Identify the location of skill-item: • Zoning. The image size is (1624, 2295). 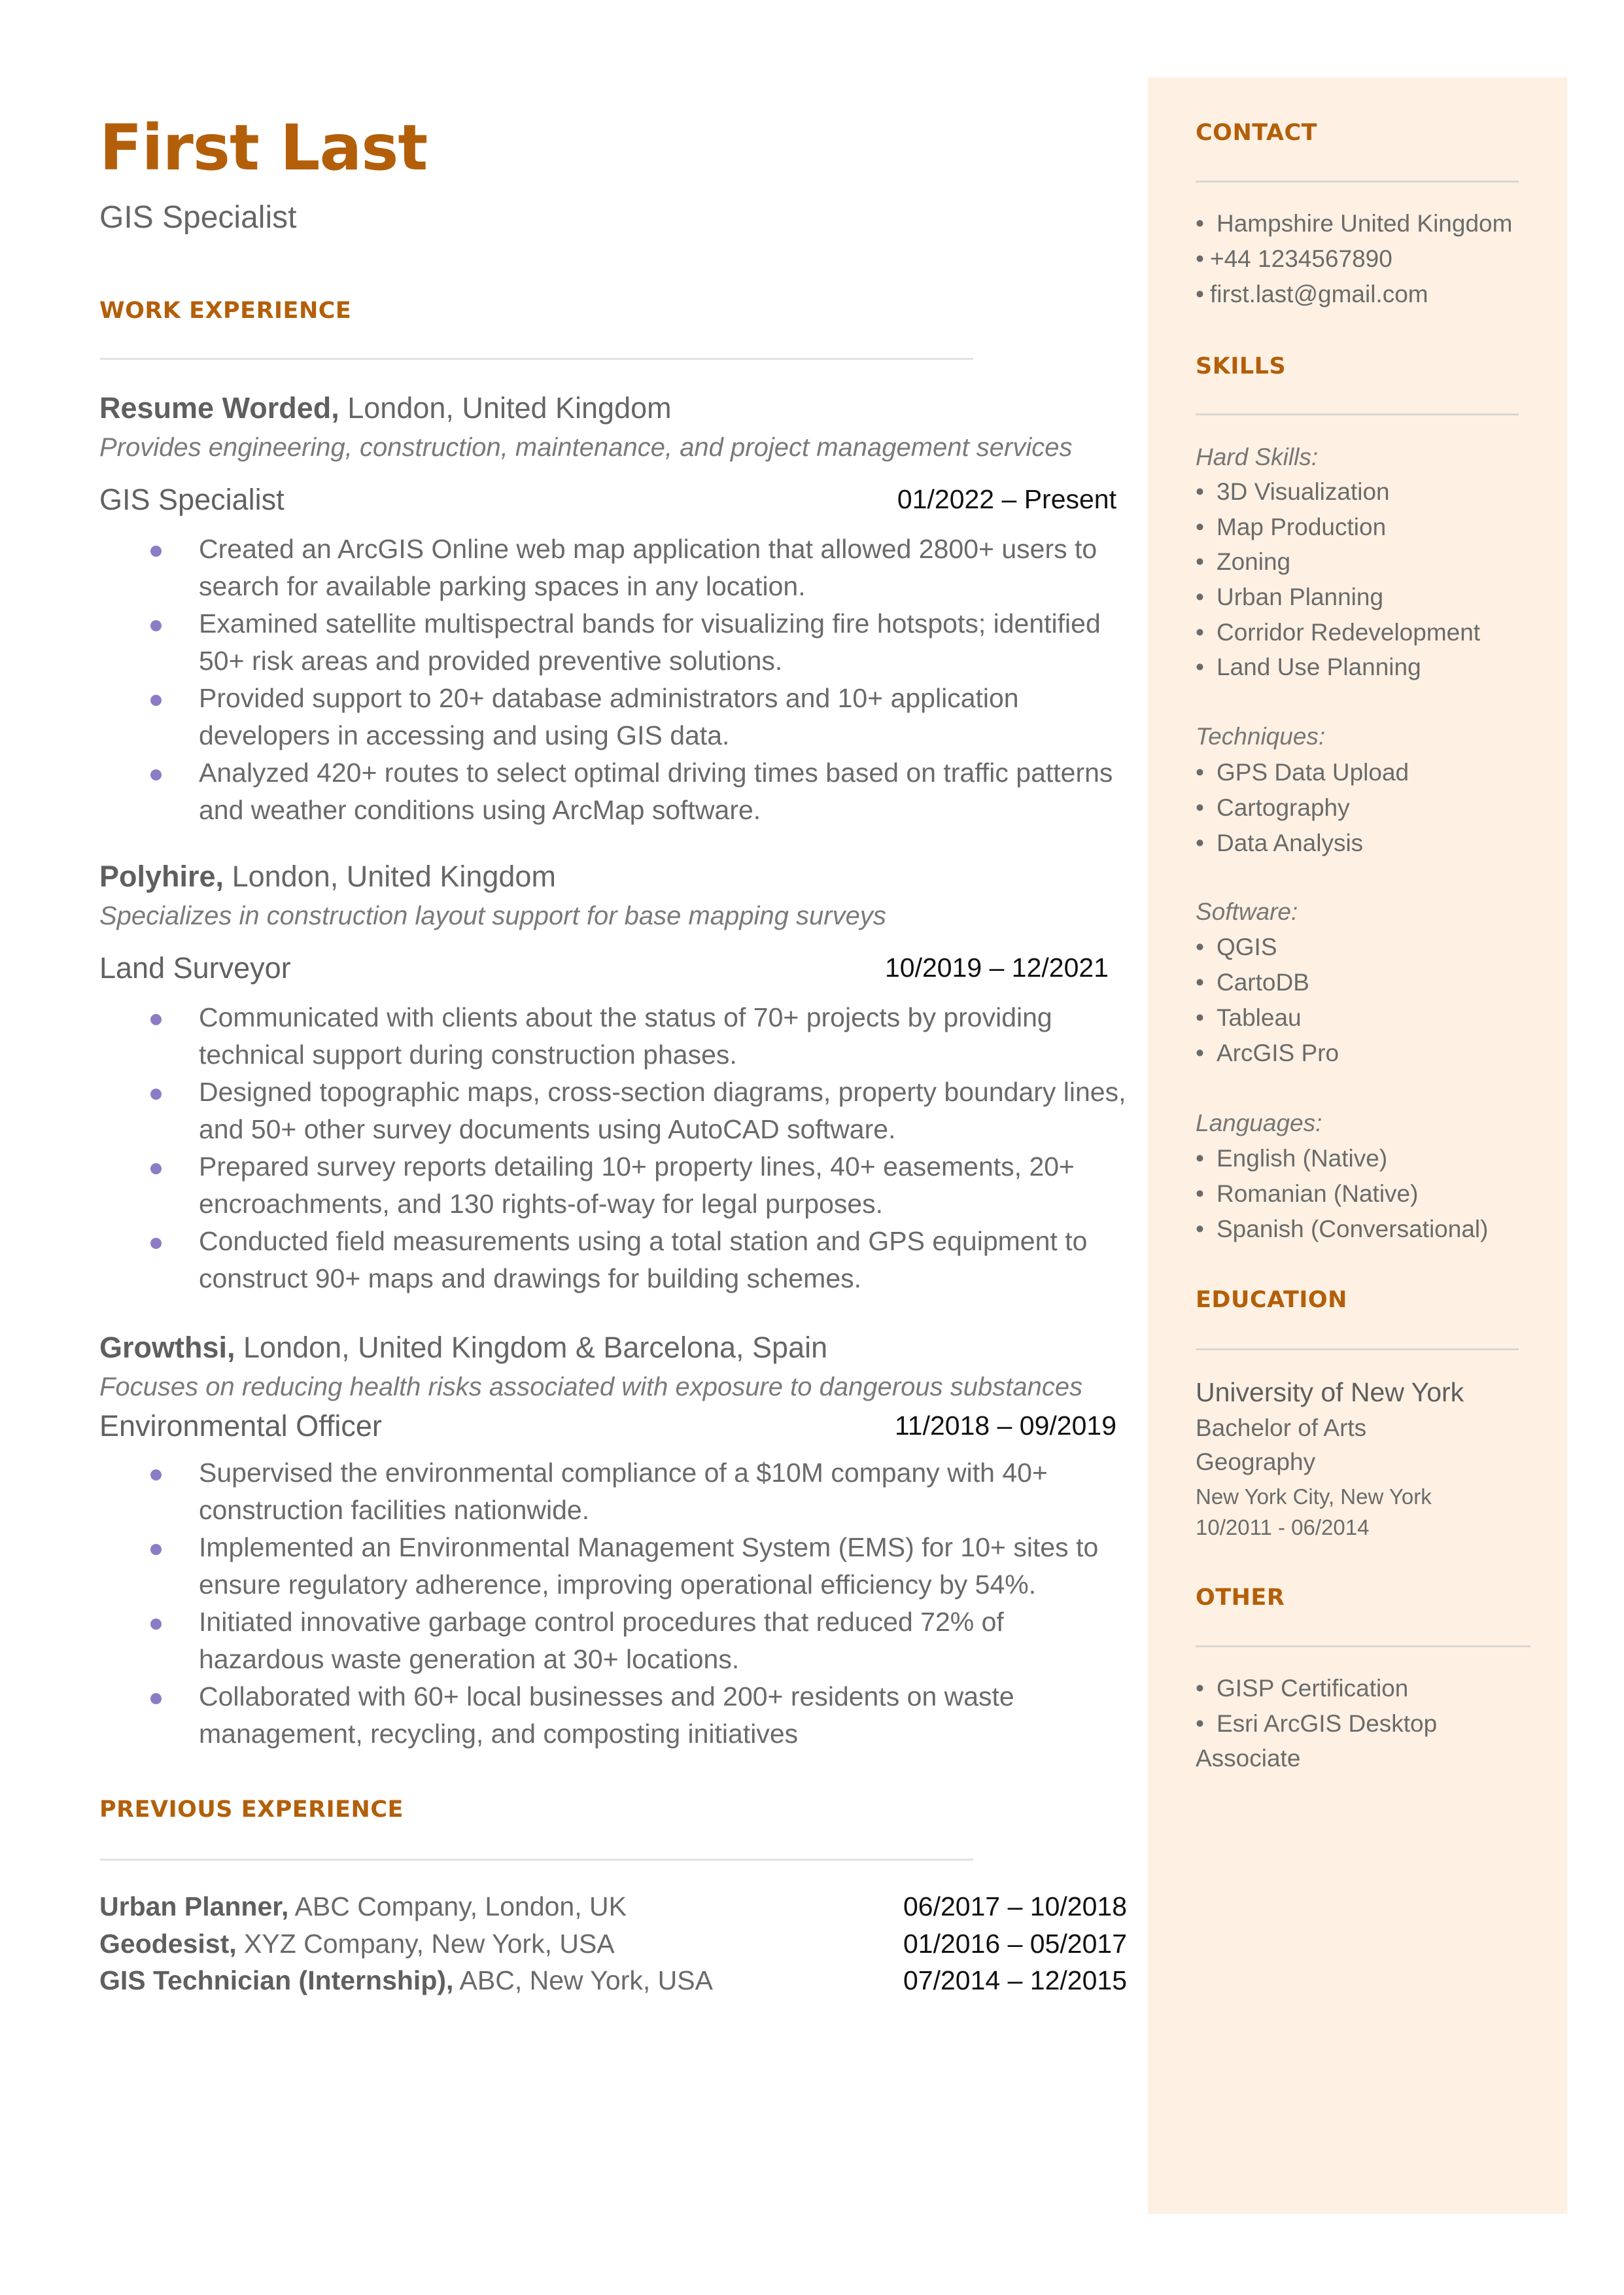
(1243, 561).